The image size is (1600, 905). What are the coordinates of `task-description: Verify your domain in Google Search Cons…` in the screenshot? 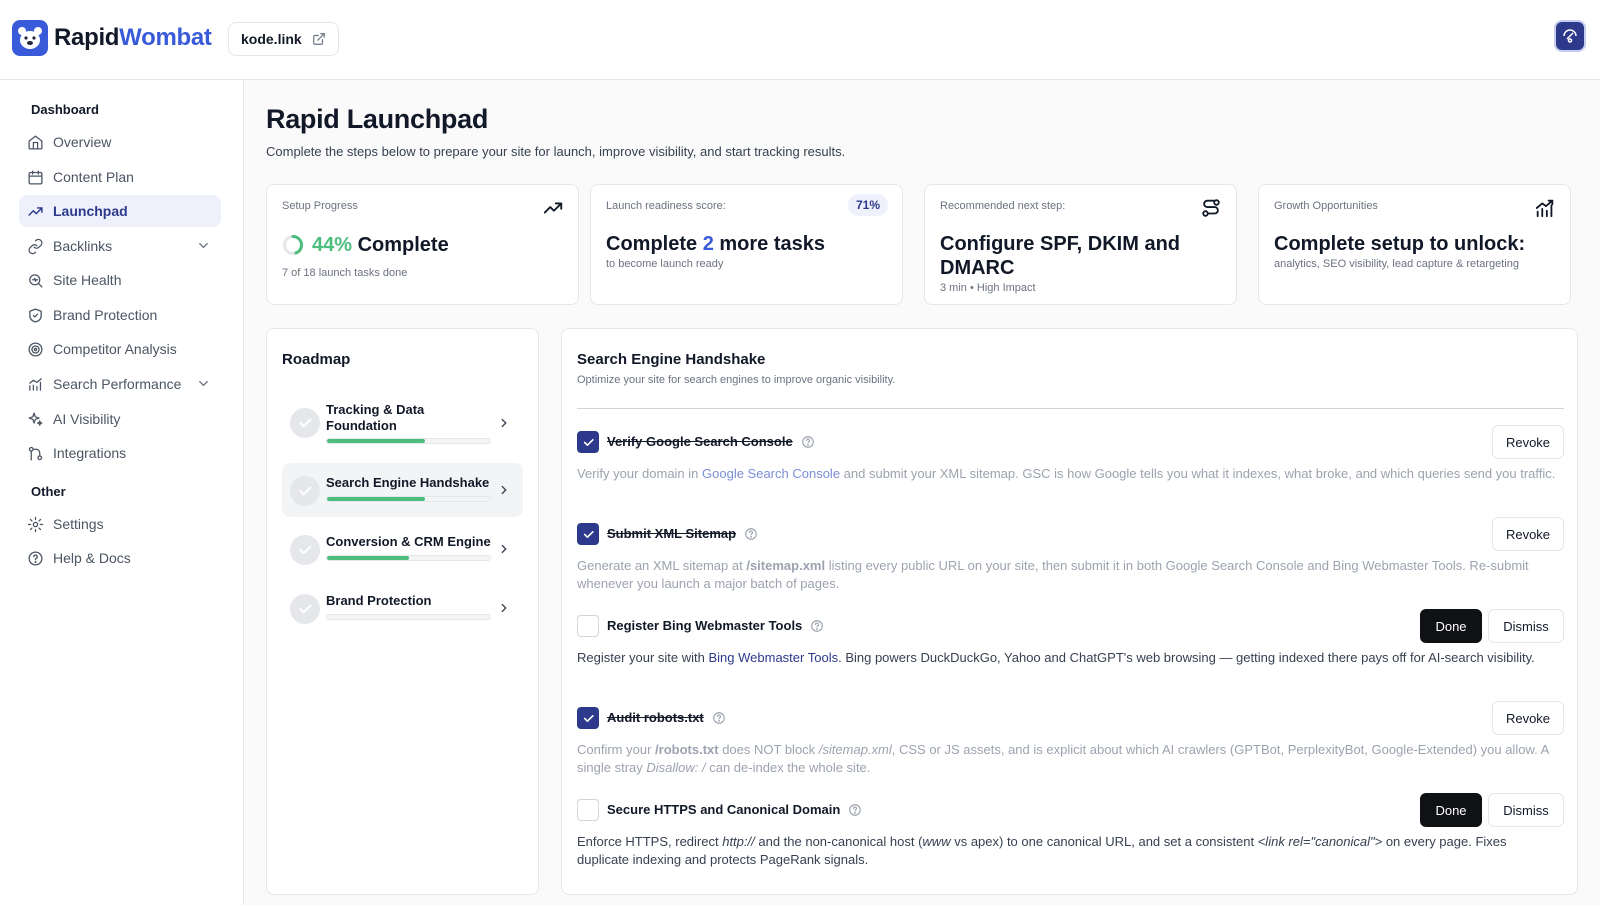 It's located at (1066, 473).